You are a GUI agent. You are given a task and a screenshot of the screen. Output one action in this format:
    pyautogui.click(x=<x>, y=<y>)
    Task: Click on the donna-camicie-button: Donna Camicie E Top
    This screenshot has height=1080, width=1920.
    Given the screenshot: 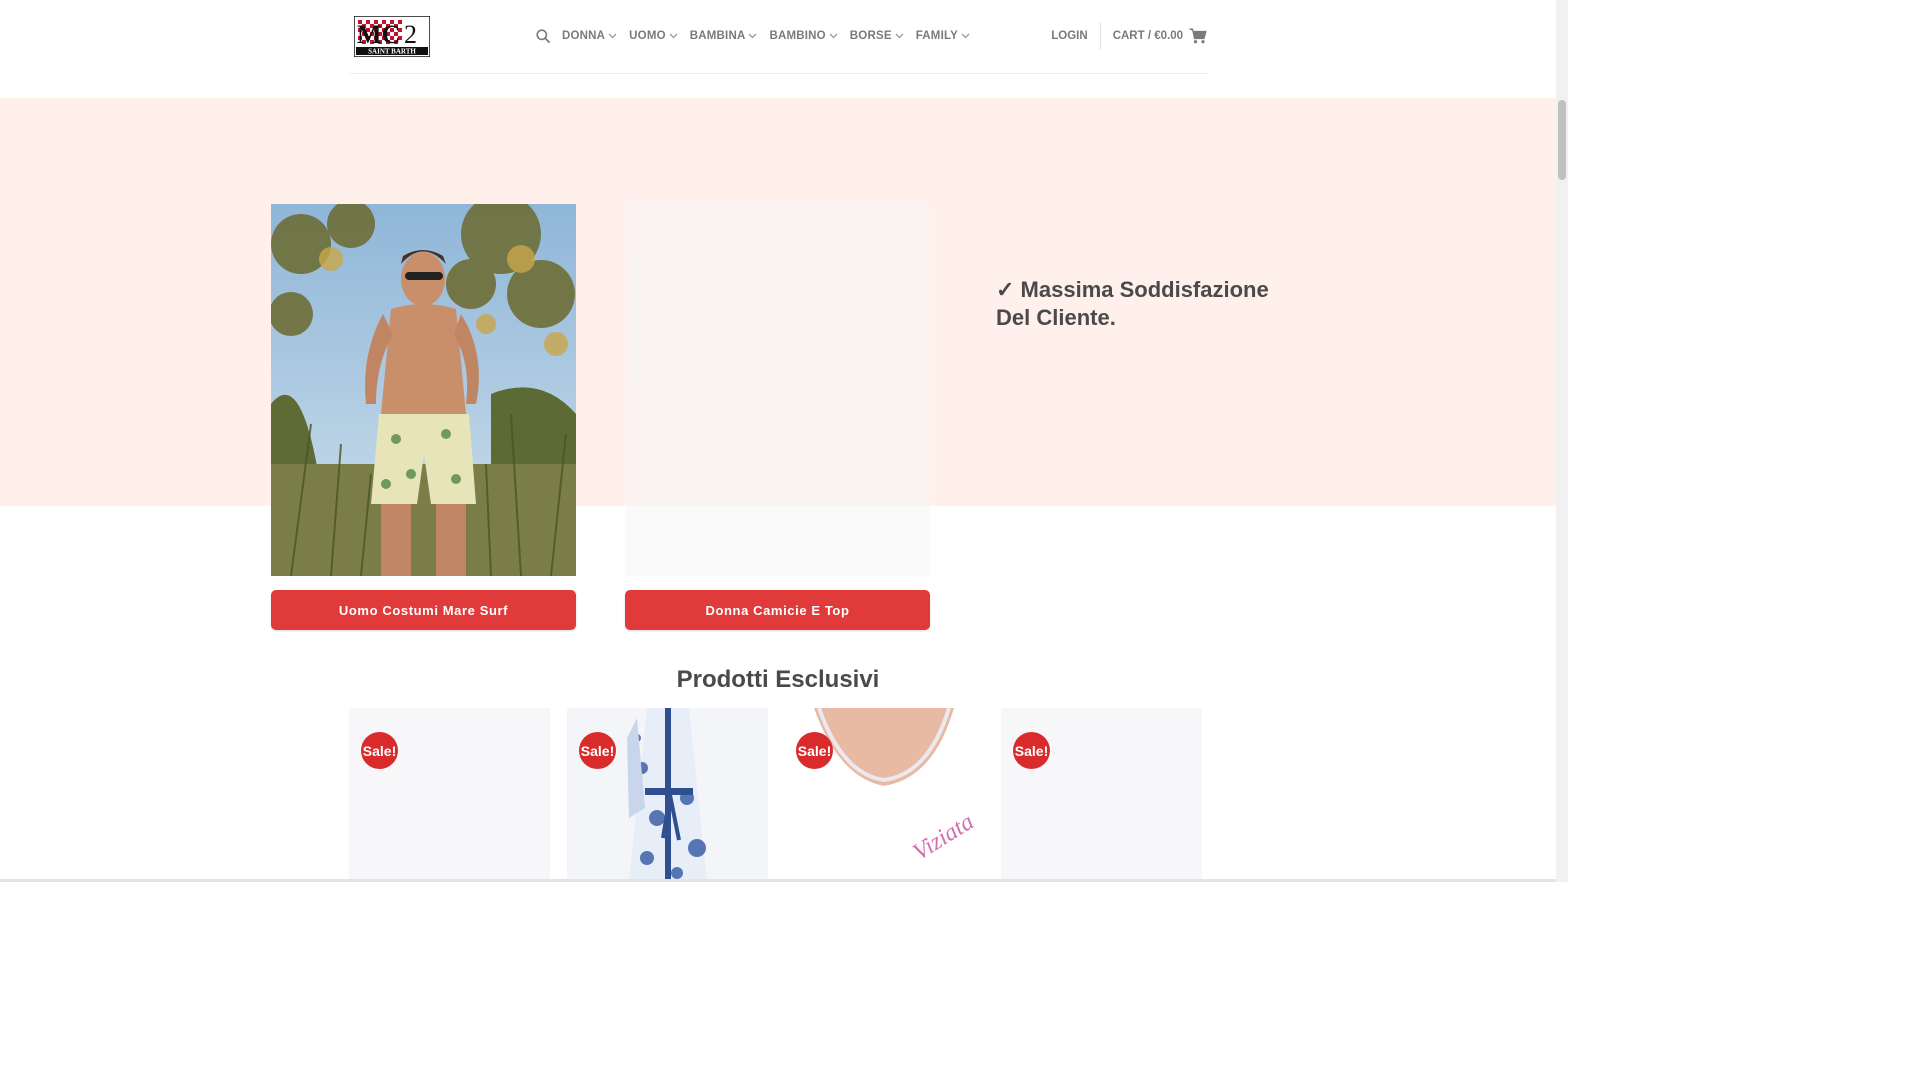 What is the action you would take?
    pyautogui.click(x=777, y=610)
    